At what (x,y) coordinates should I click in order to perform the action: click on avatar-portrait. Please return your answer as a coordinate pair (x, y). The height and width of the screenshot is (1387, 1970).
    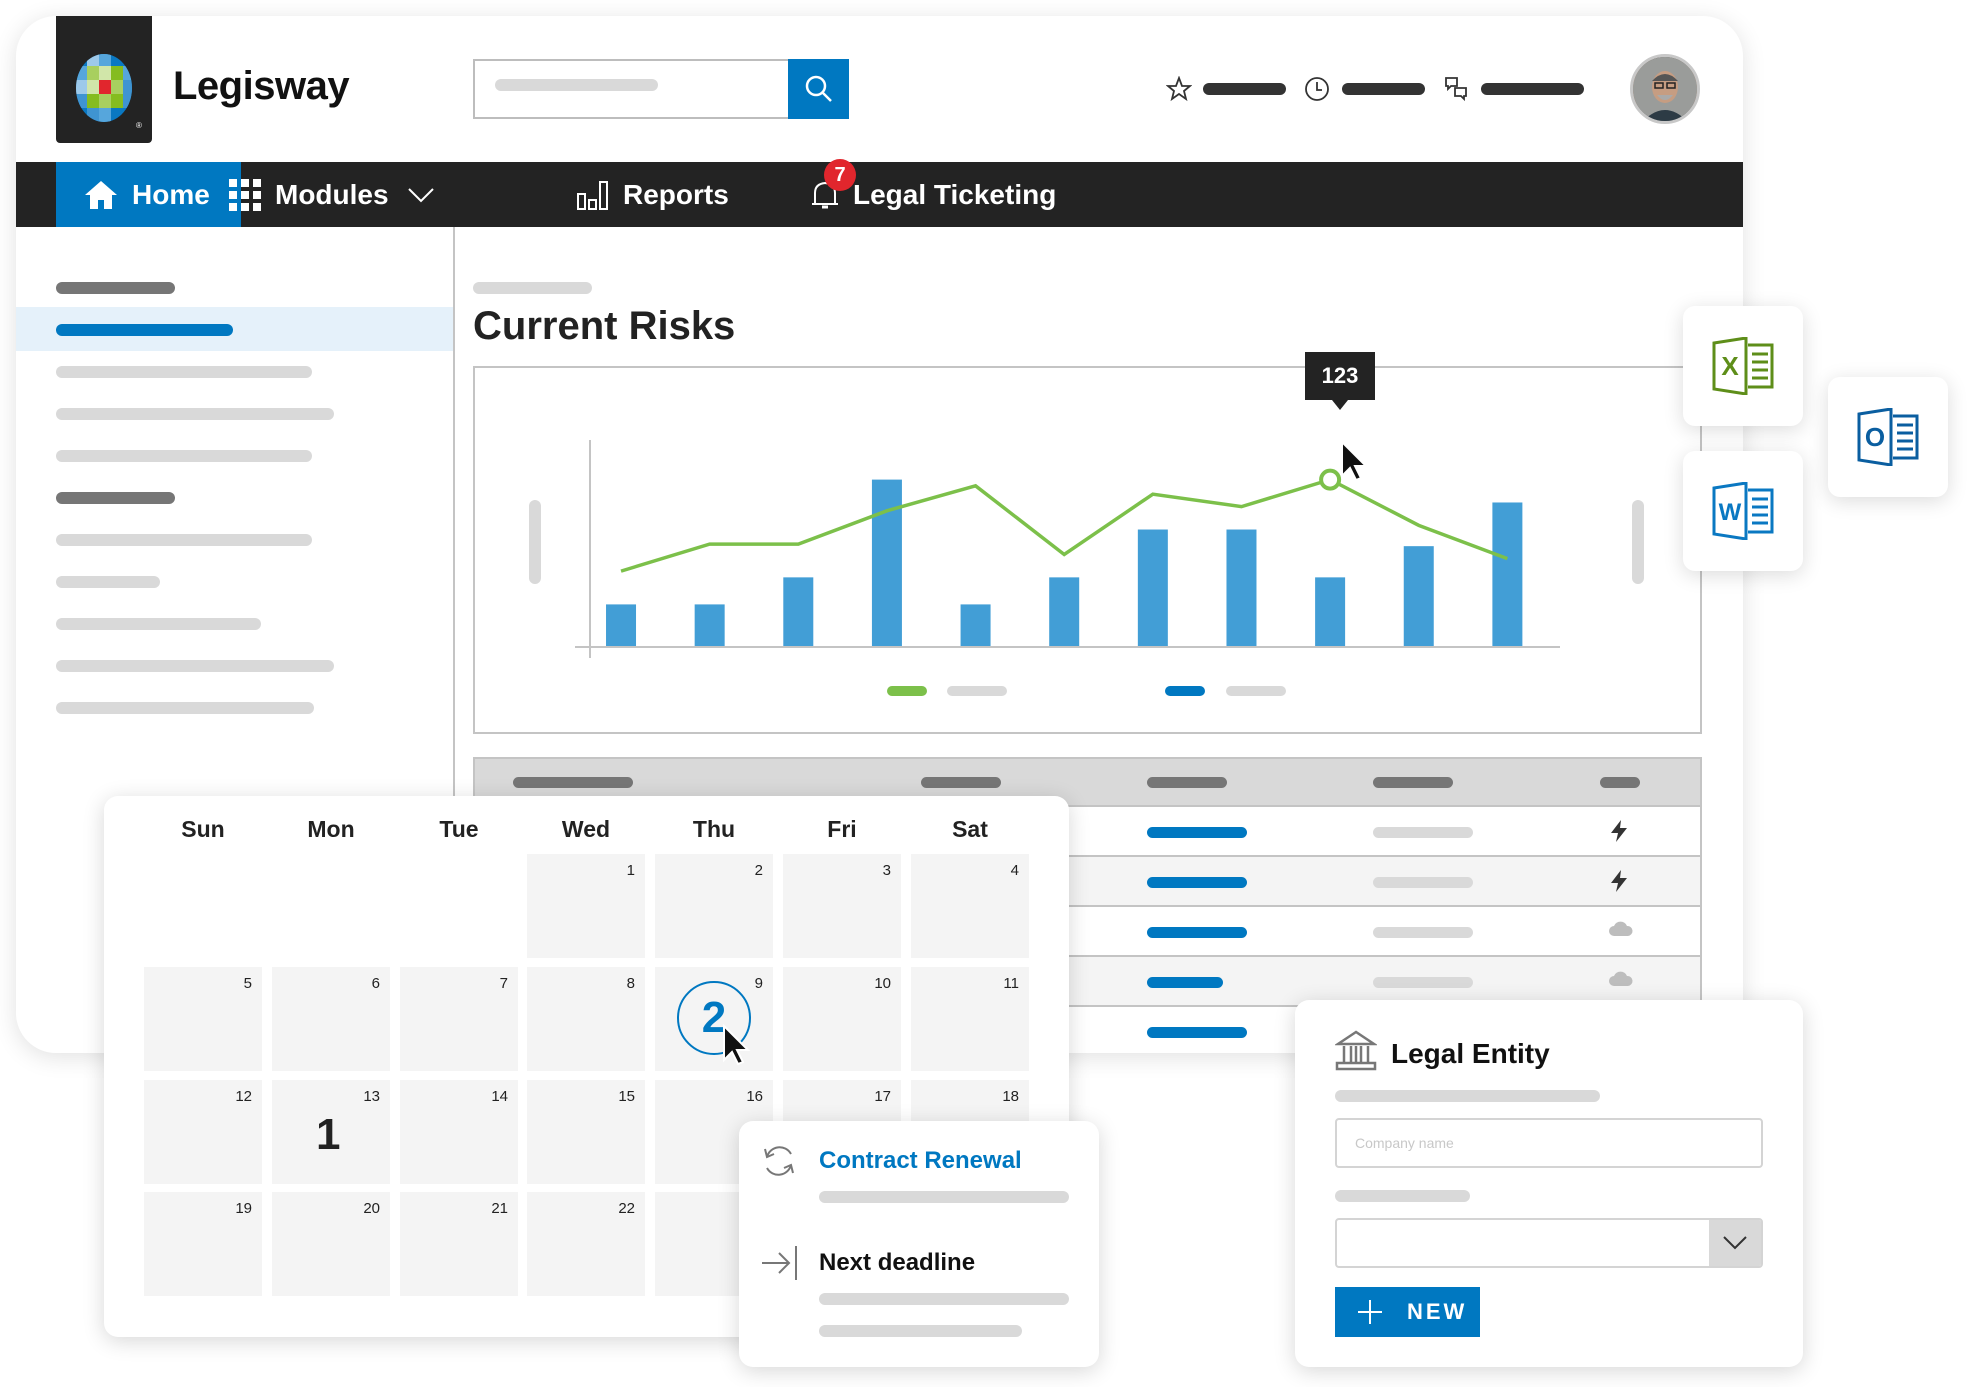
    Looking at the image, I should click on (1665, 89).